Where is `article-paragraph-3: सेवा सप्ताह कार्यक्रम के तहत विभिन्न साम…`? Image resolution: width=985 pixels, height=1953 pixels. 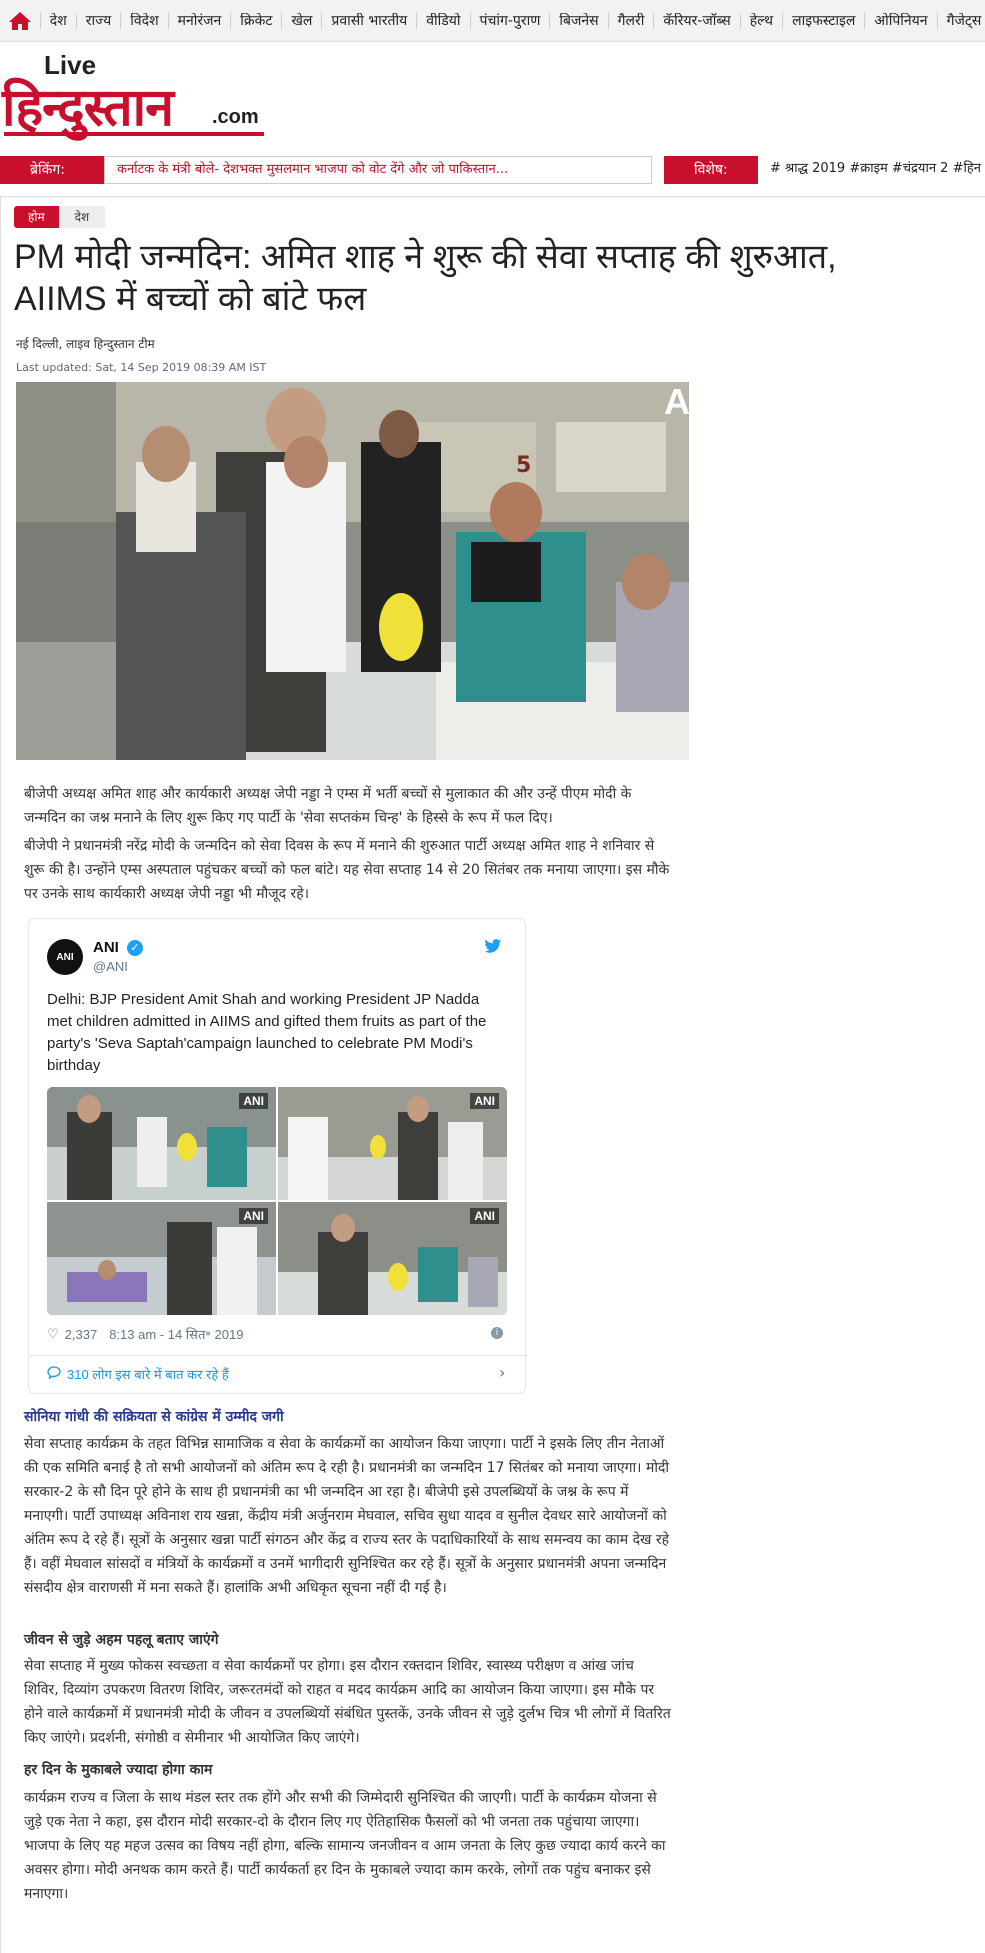
article-paragraph-3: सेवा सप्ताह कार्यक्रम के तहत विभिन्न साम… is located at coordinates (347, 1516).